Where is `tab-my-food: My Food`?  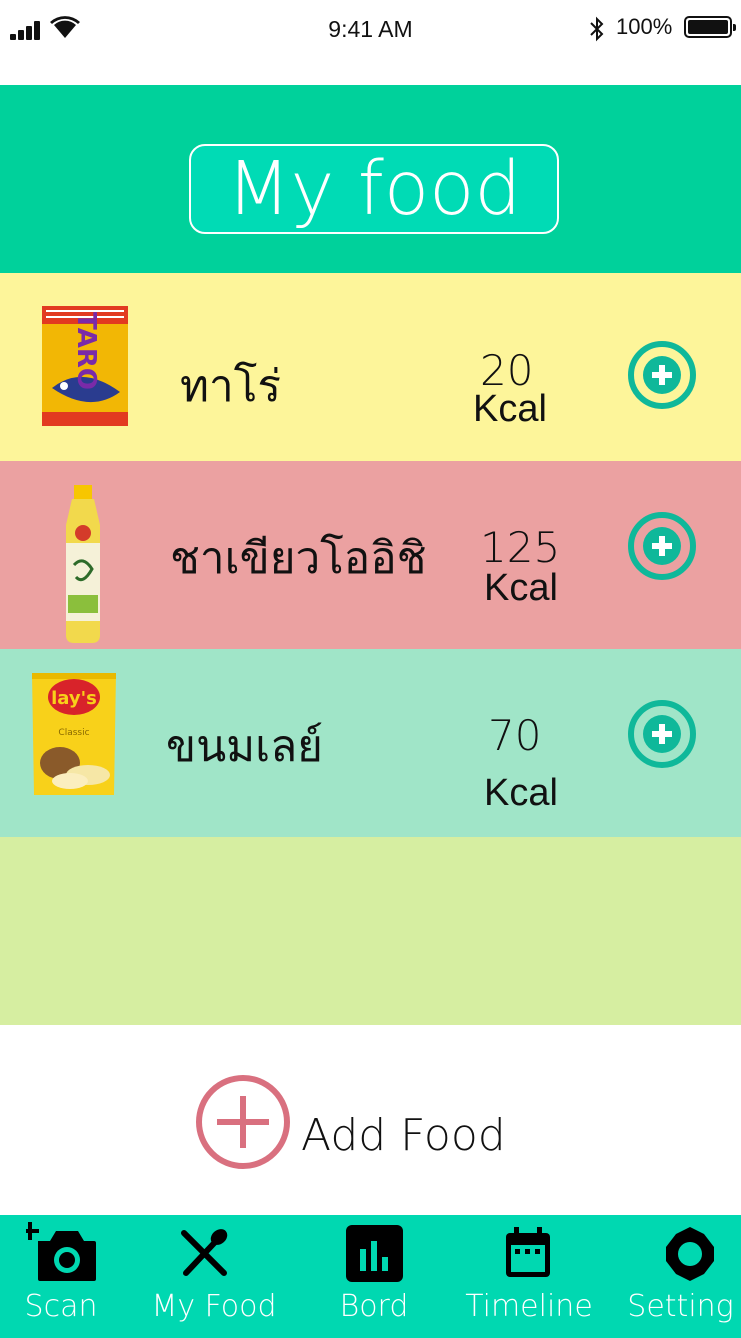
tab-my-food: My Food is located at coordinates (214, 1276).